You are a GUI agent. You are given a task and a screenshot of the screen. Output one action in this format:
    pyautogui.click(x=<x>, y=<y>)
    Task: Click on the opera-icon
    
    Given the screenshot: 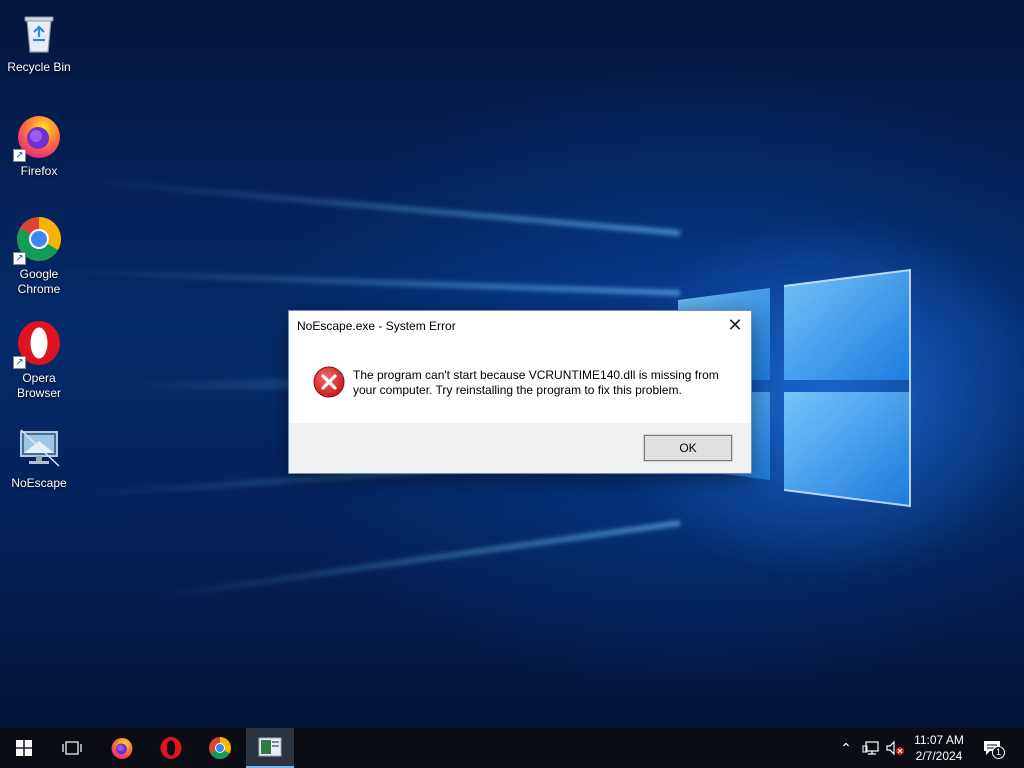 What is the action you would take?
    pyautogui.click(x=171, y=748)
    